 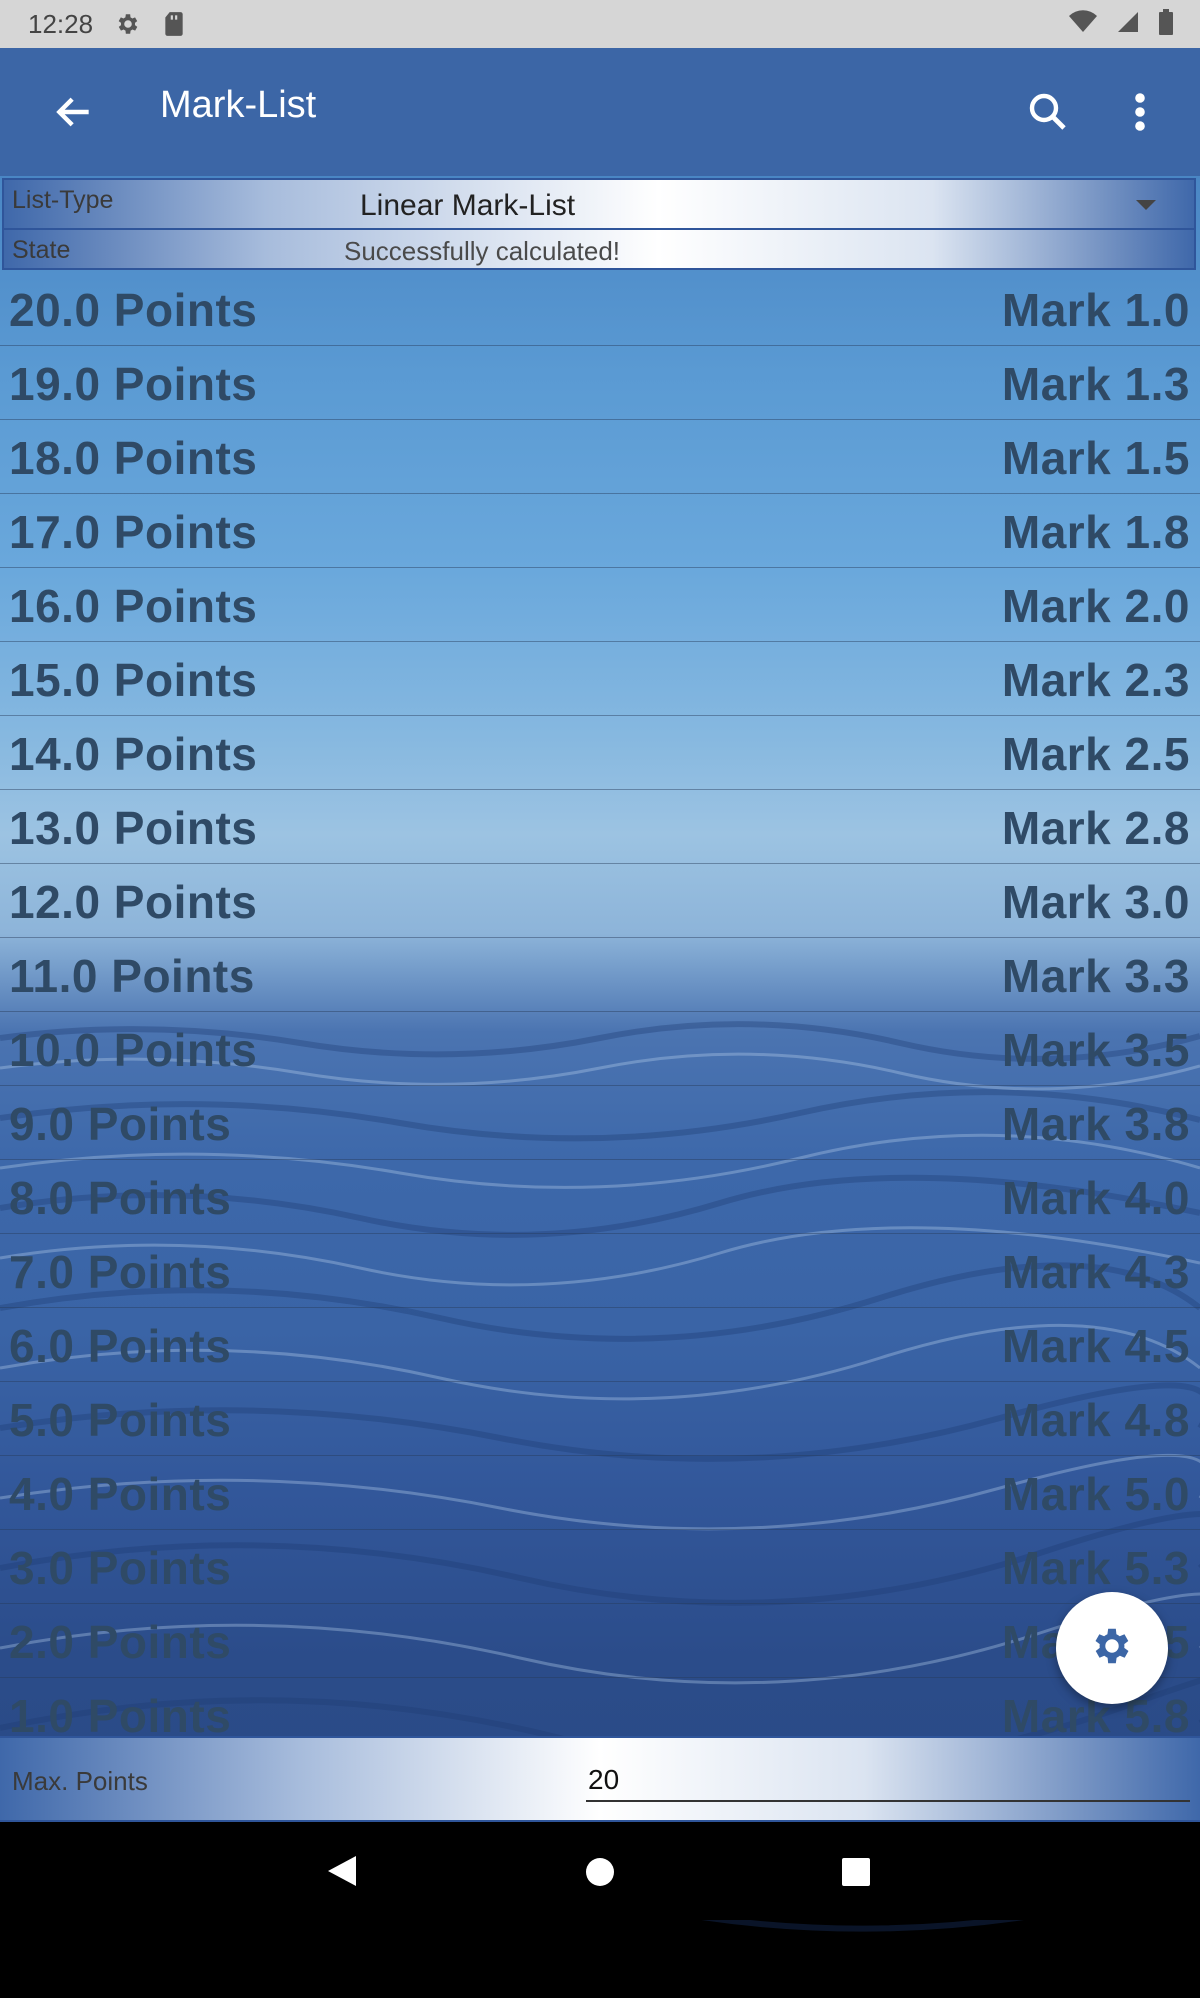 I want to click on mark-value: Mark 1.8, so click(x=1095, y=532).